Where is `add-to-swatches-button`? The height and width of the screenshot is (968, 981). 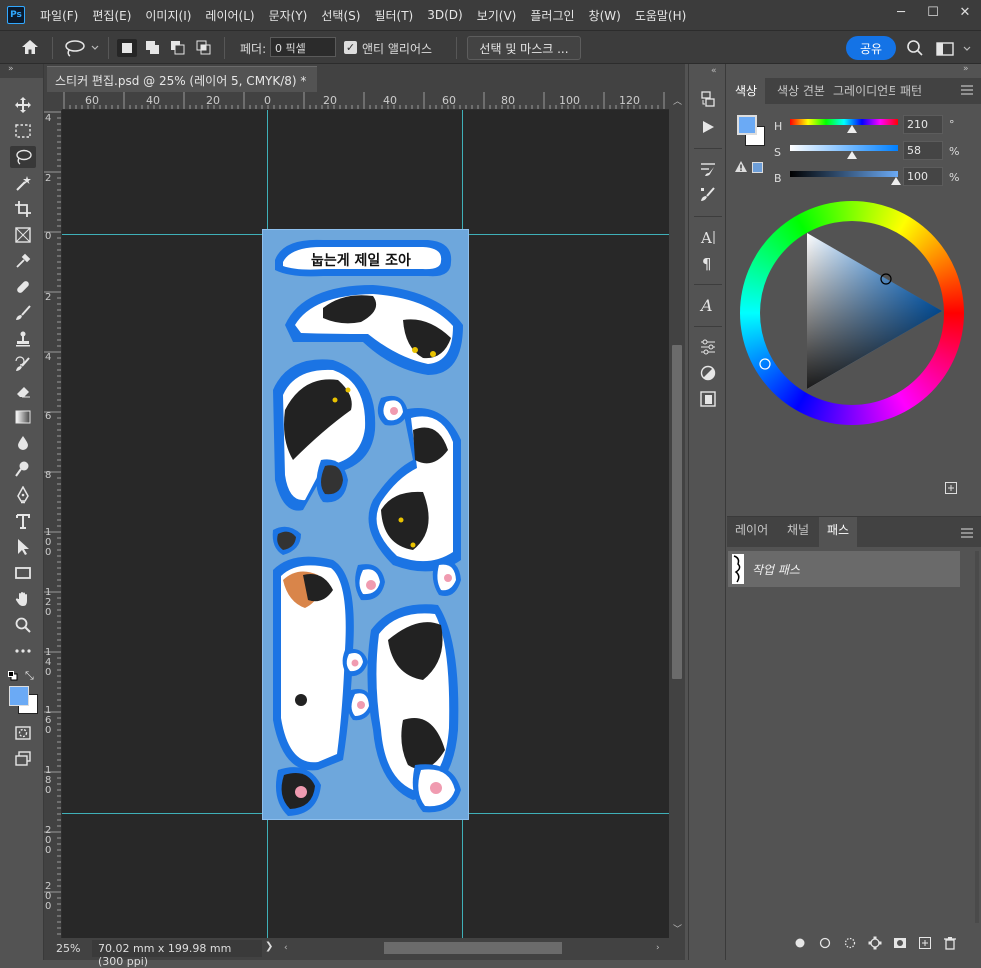 add-to-swatches-button is located at coordinates (951, 489).